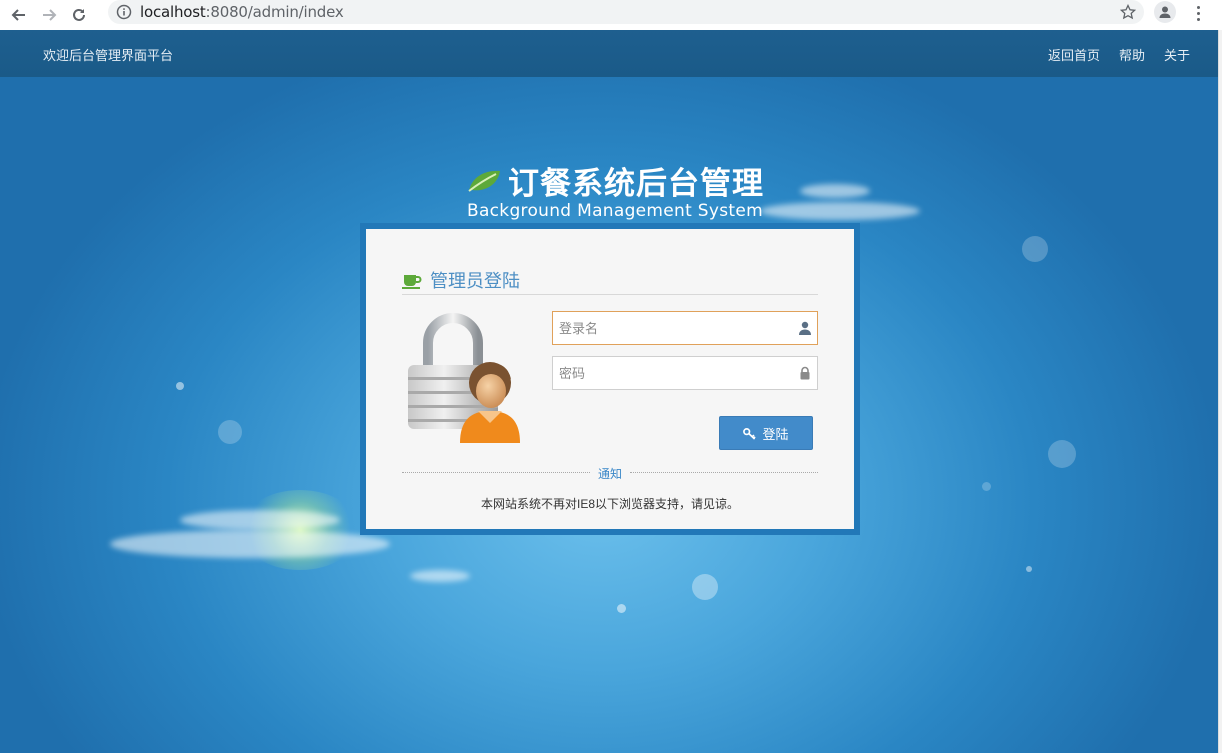 The width and height of the screenshot is (1222, 753). Describe the element at coordinates (805, 373) in the screenshot. I see `lock-icon` at that location.